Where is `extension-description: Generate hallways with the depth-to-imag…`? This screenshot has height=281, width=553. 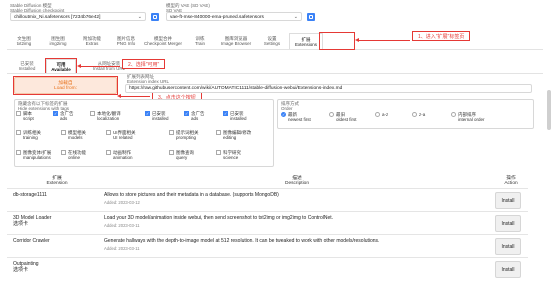 extension-description: Generate hallways with the depth-to-imag… is located at coordinates (242, 241).